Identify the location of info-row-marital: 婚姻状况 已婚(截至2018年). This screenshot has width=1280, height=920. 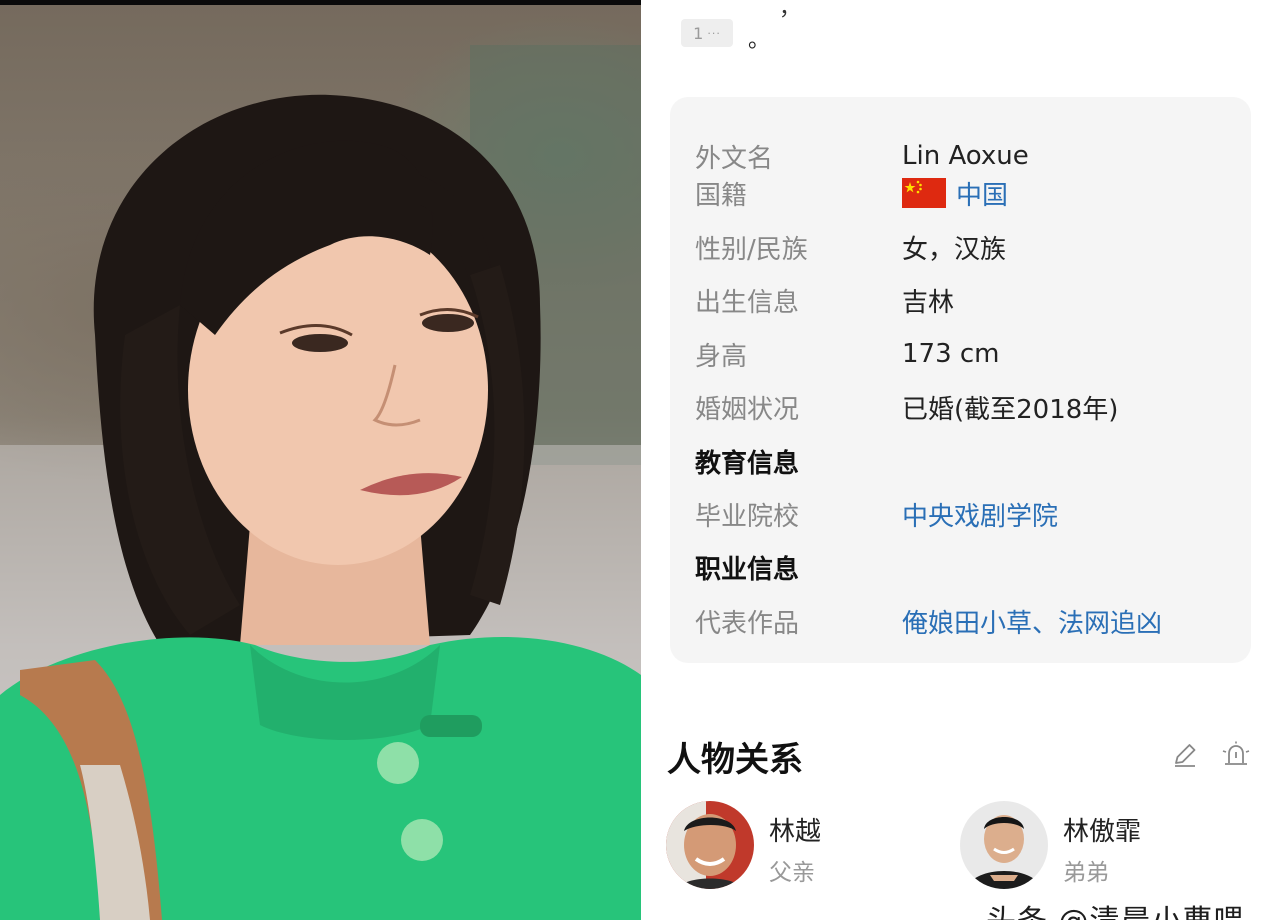
(960, 407).